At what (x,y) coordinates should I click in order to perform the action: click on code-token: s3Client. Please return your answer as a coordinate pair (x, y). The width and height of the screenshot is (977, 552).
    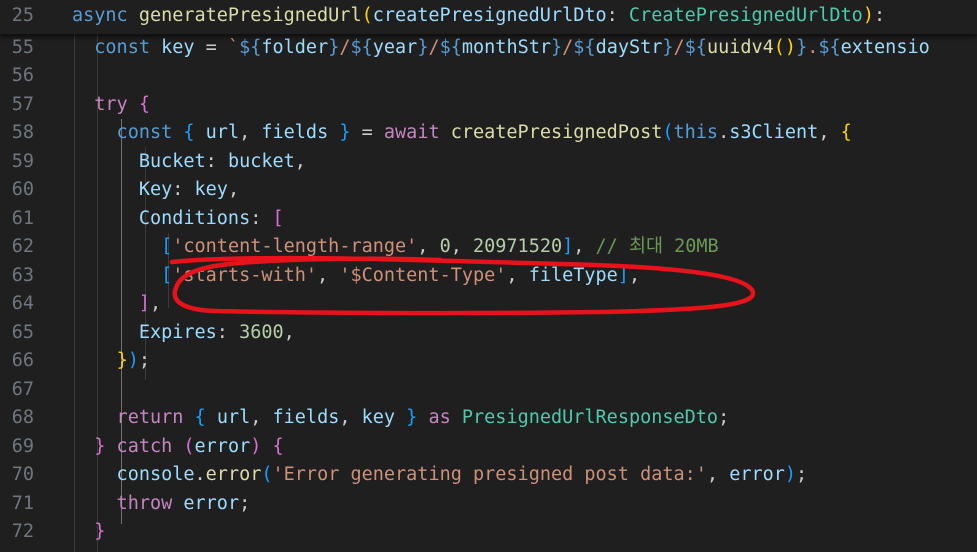
    Looking at the image, I should click on (774, 132).